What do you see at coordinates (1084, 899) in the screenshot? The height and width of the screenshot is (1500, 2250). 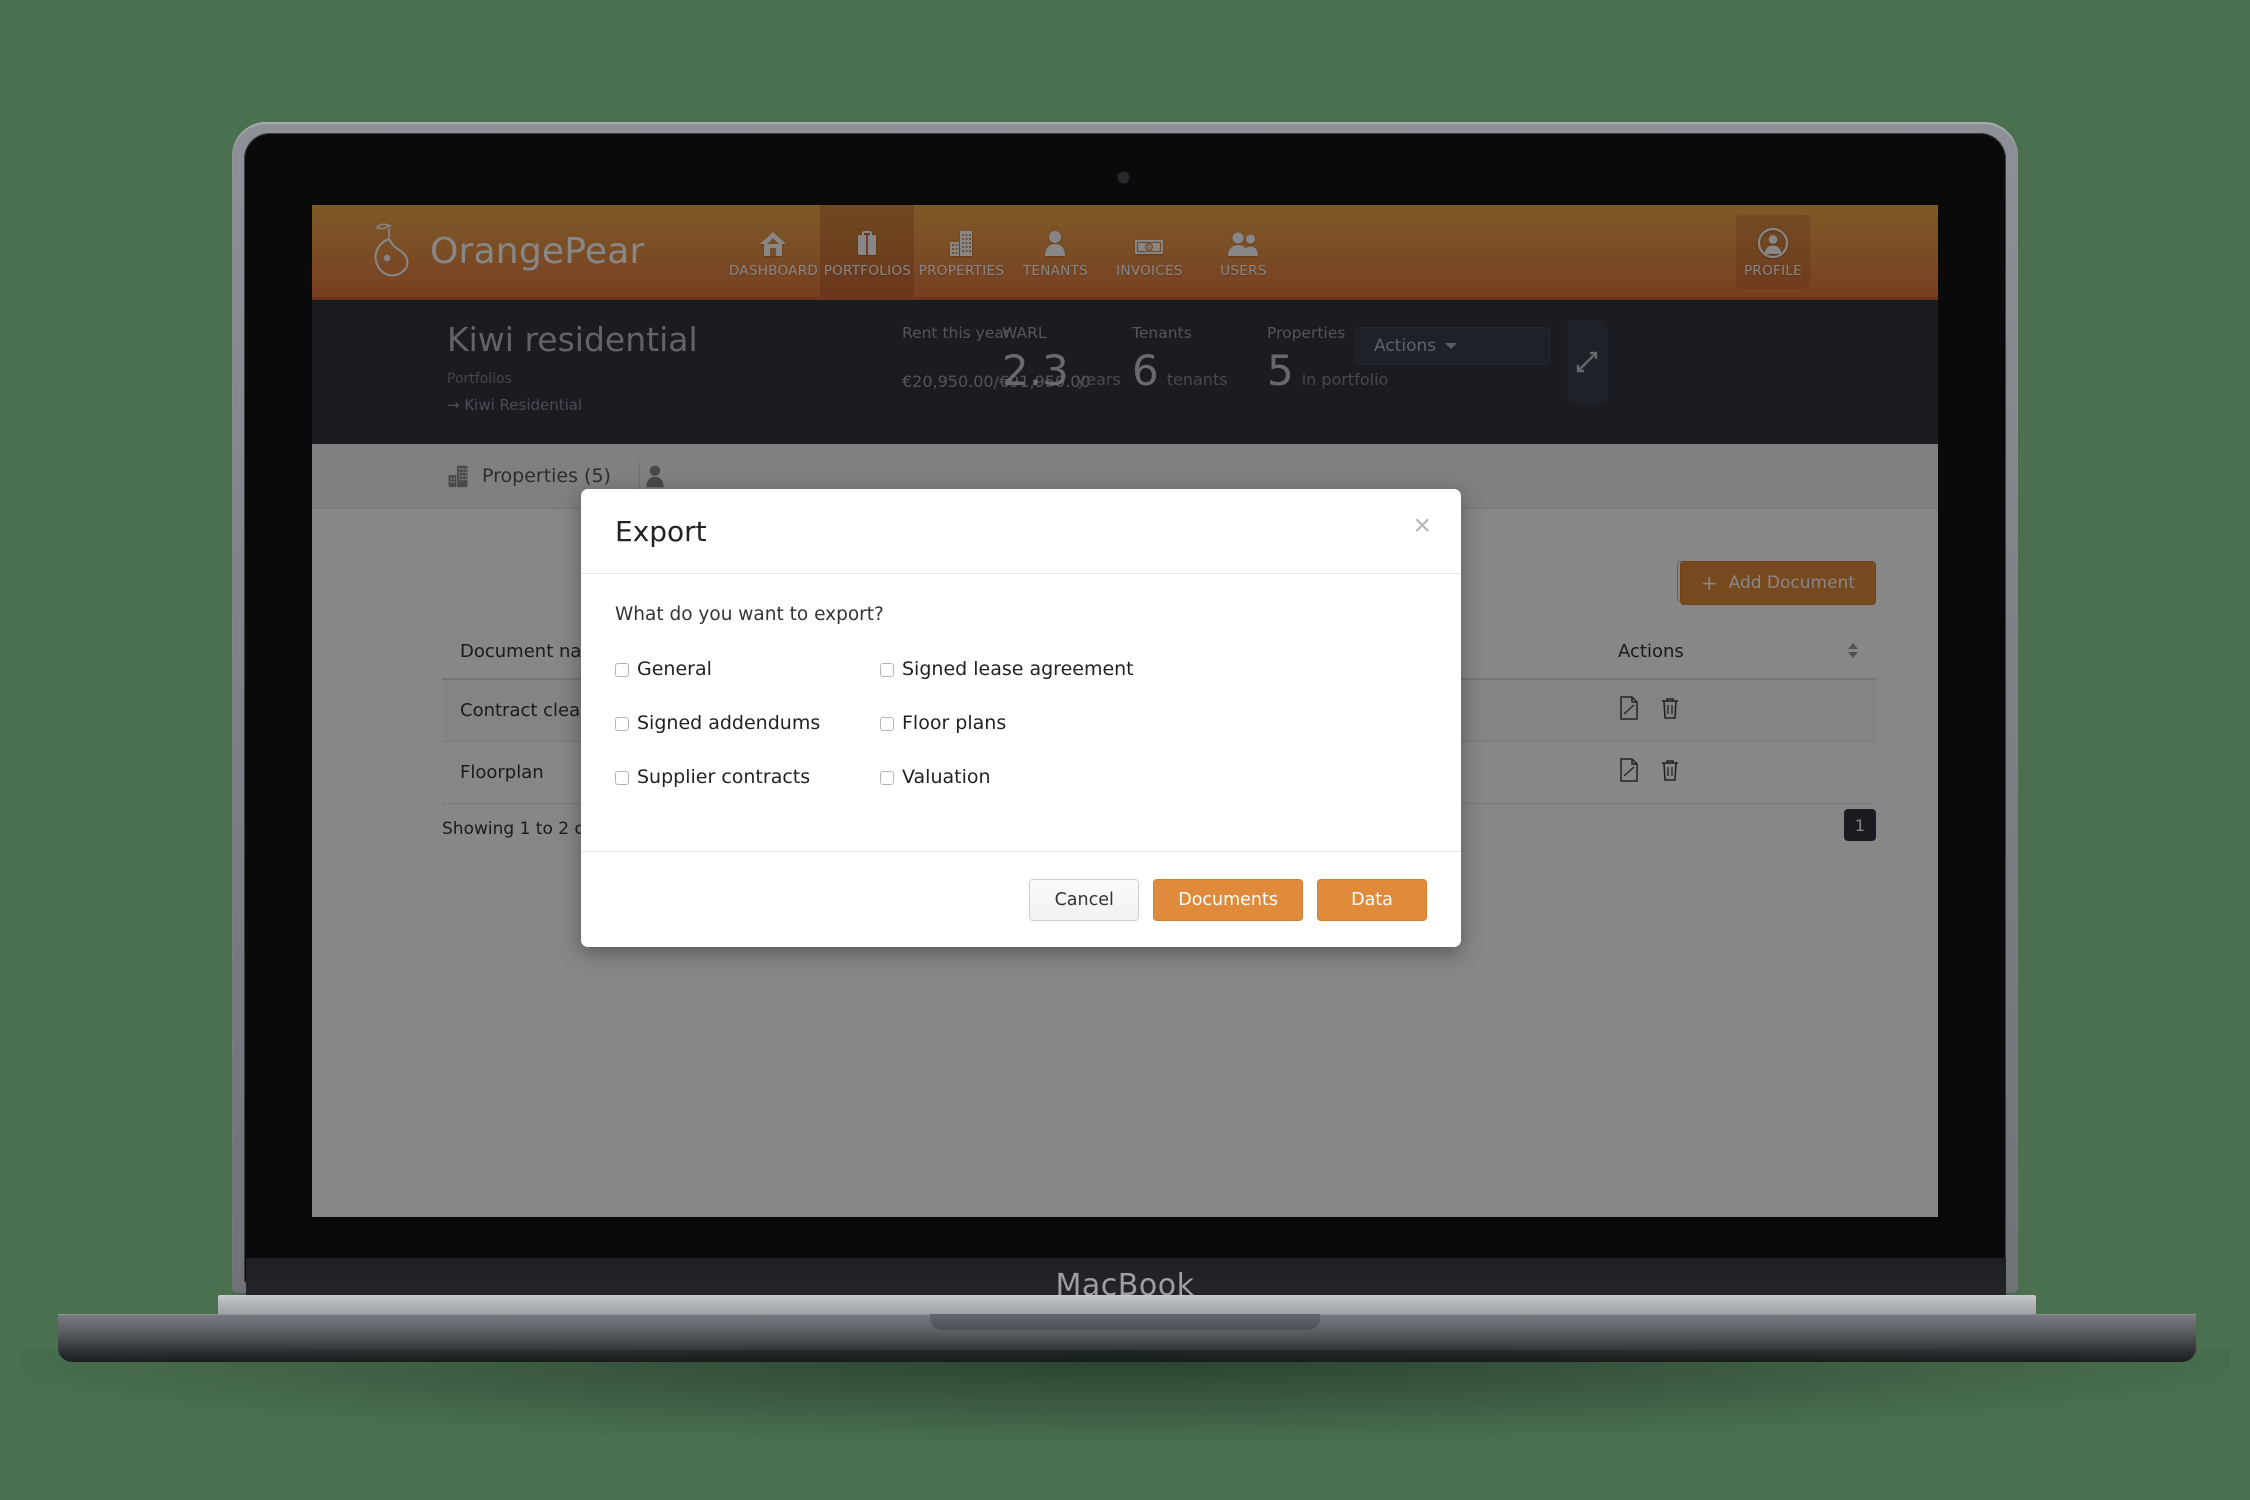 I see `cancel-button: Cancel` at bounding box center [1084, 899].